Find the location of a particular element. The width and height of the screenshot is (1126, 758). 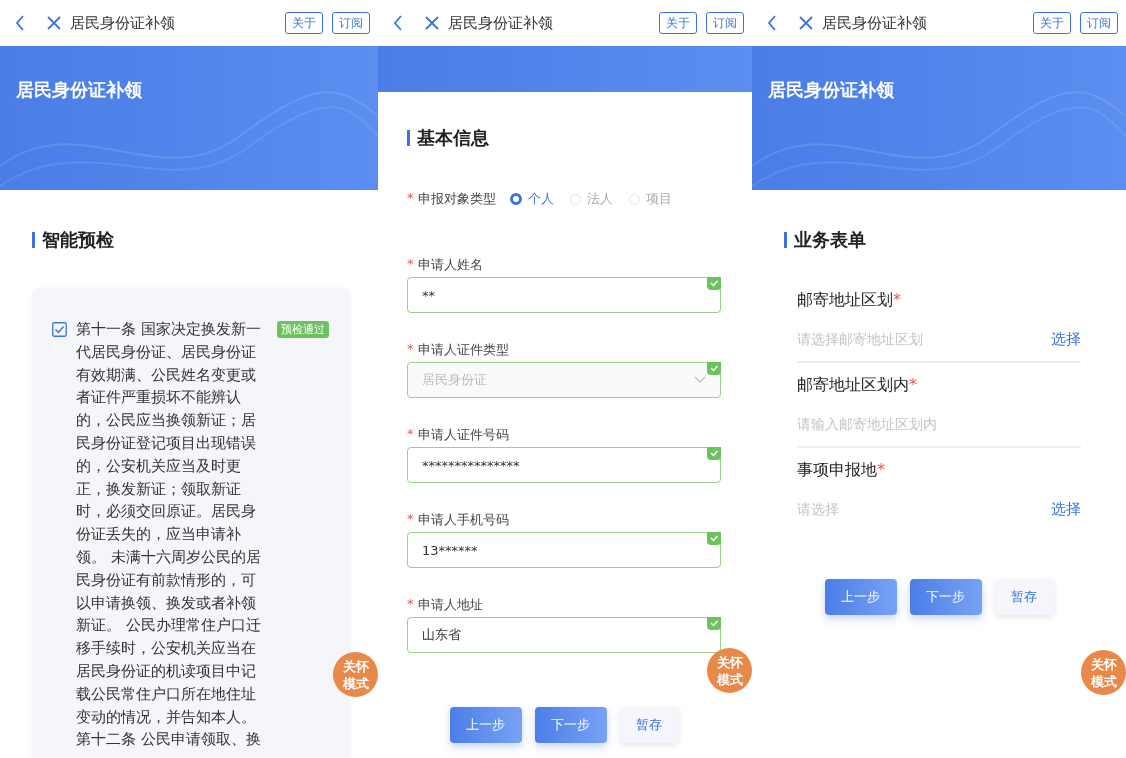

status-badge: 预检通过 is located at coordinates (303, 329).